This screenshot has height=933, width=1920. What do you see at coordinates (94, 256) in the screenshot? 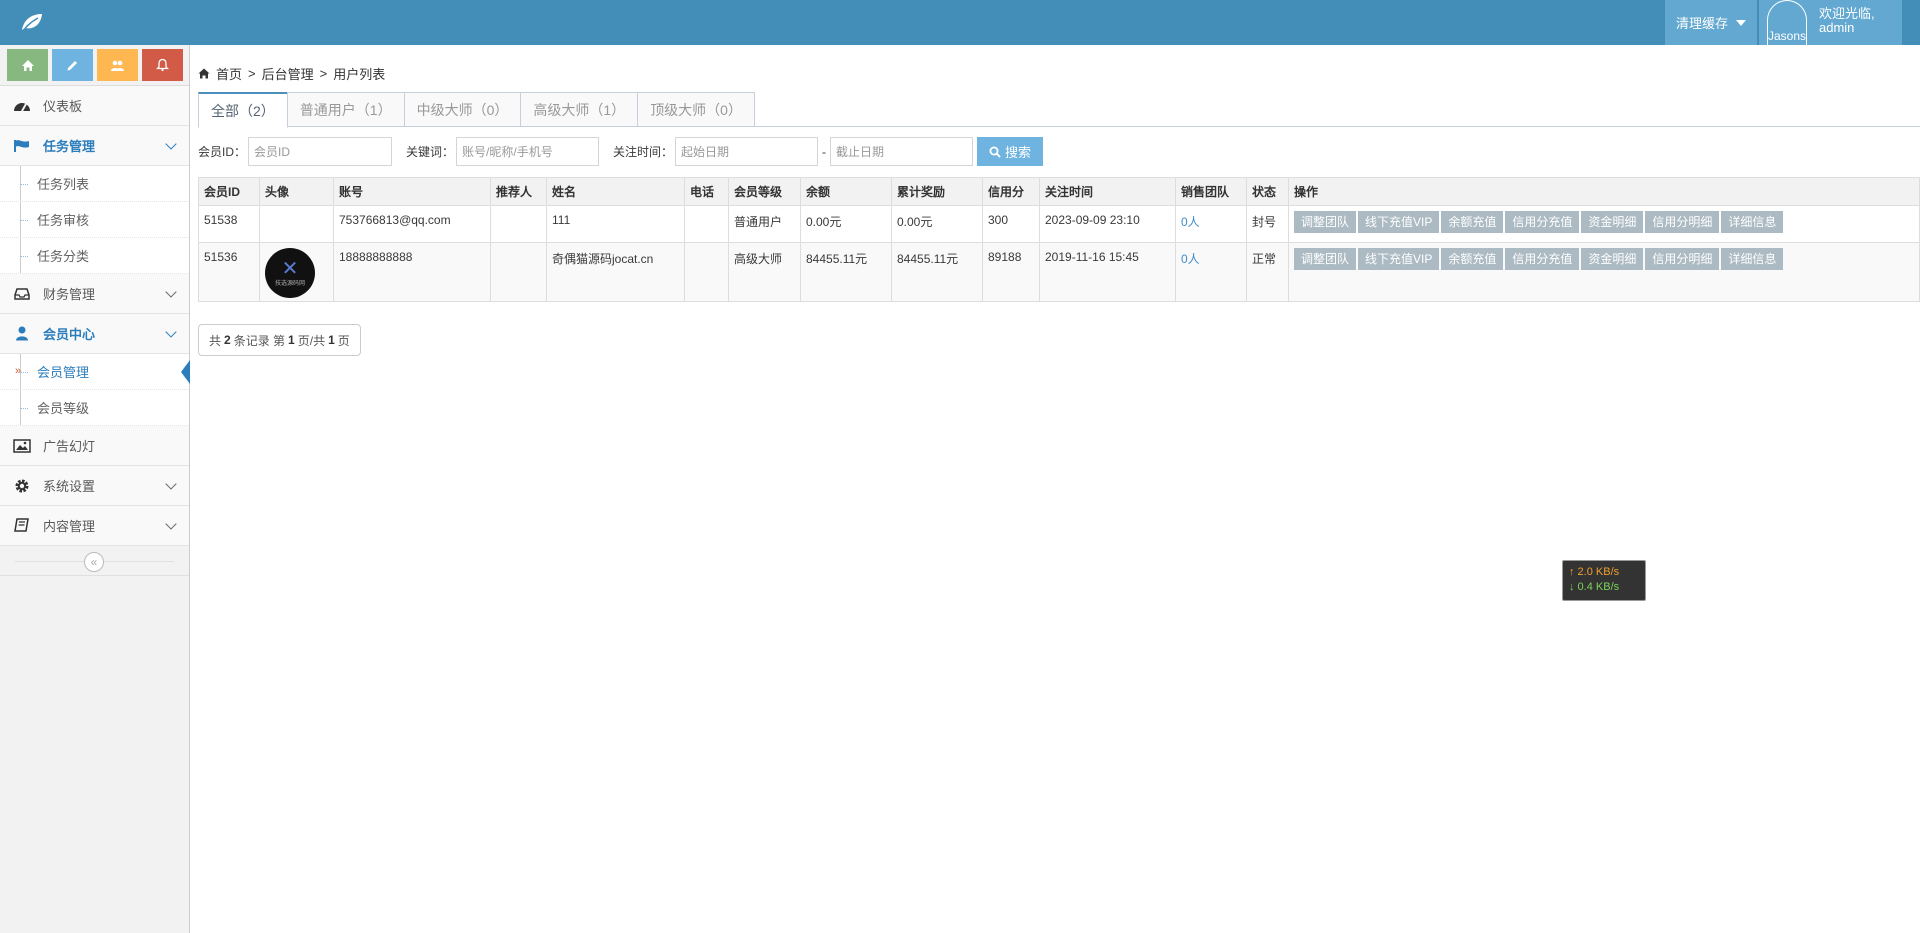
I see `sidebar-subitem-task-category: 任务分类` at bounding box center [94, 256].